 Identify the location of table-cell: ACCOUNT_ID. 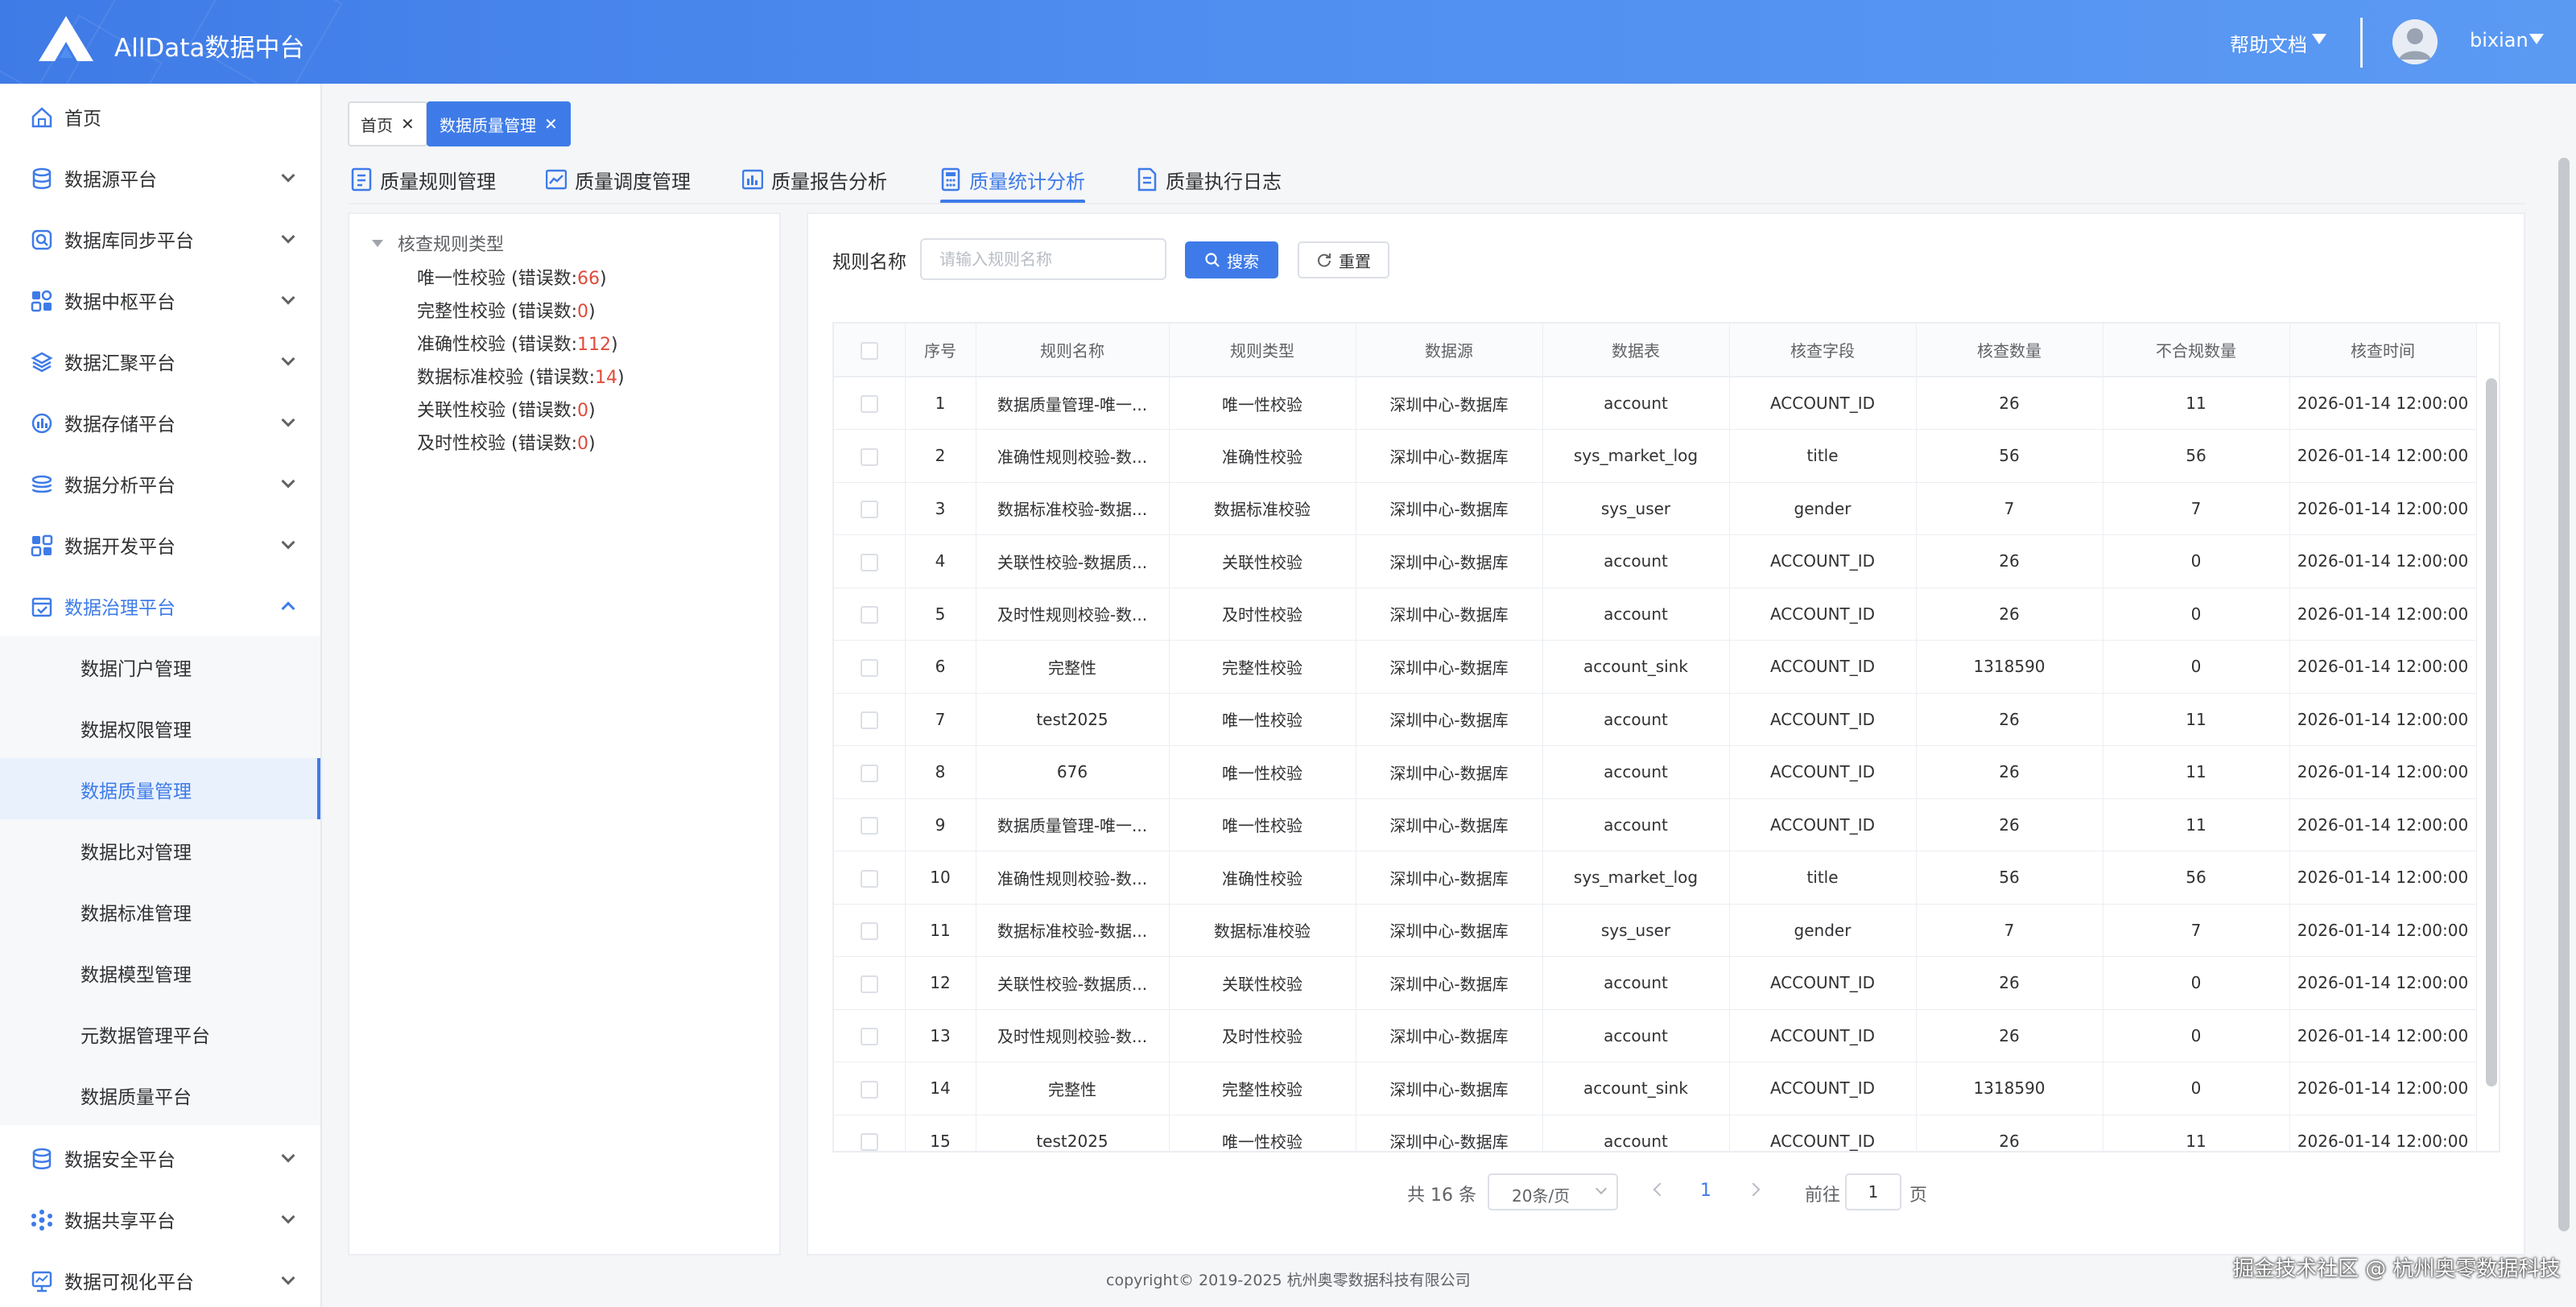
(1823, 403).